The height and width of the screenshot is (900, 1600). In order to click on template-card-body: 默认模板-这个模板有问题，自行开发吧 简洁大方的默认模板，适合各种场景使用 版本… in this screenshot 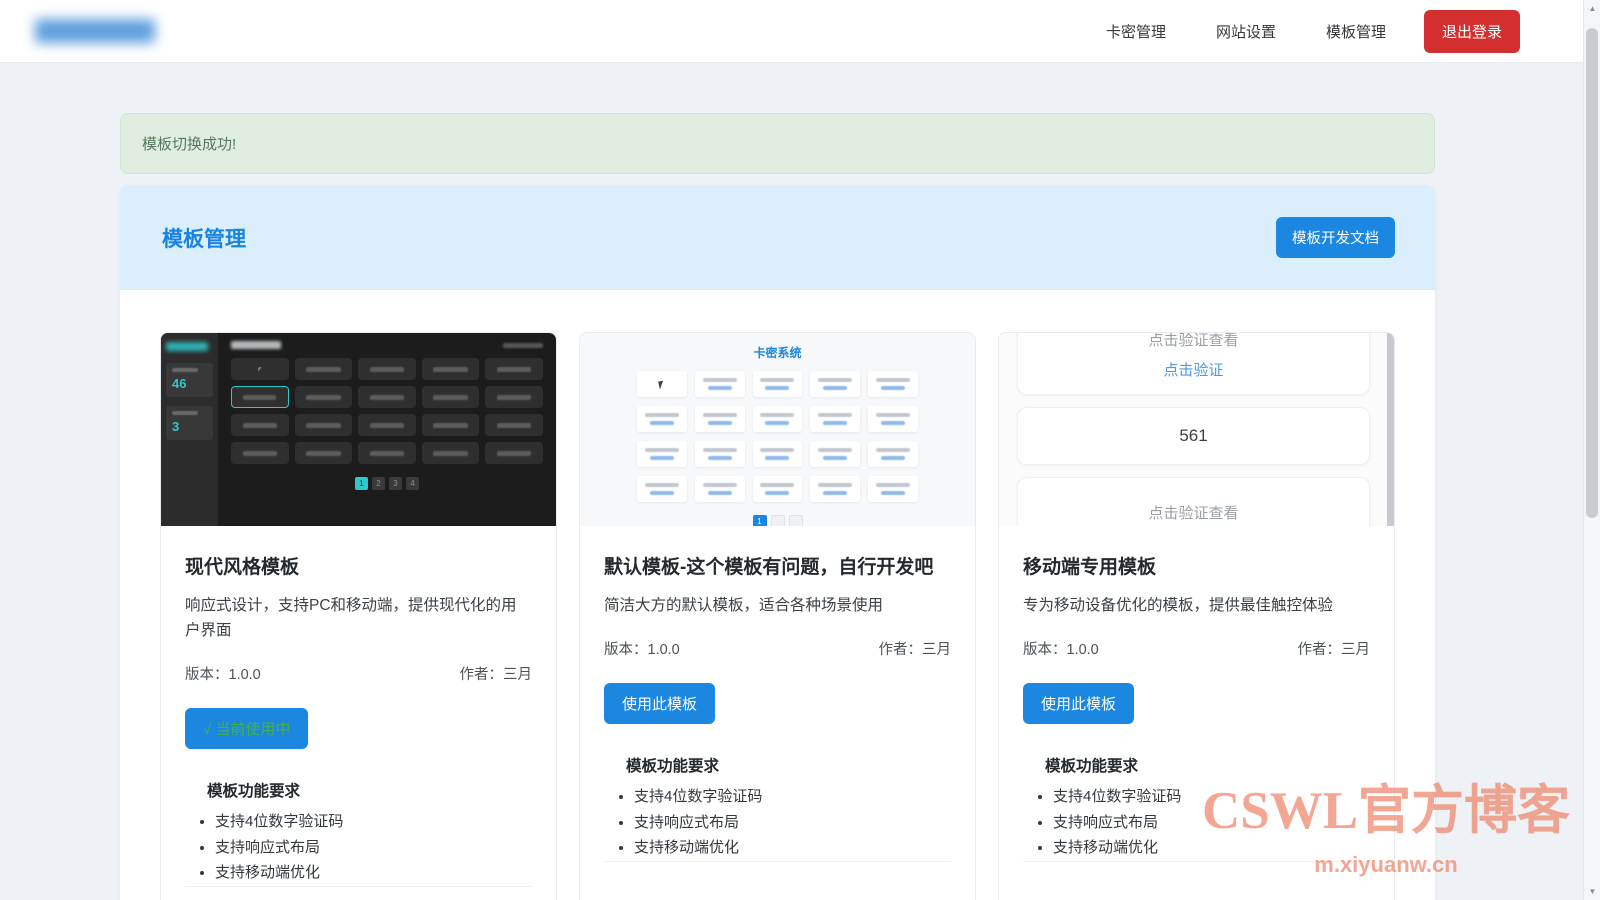, I will do `click(777, 713)`.